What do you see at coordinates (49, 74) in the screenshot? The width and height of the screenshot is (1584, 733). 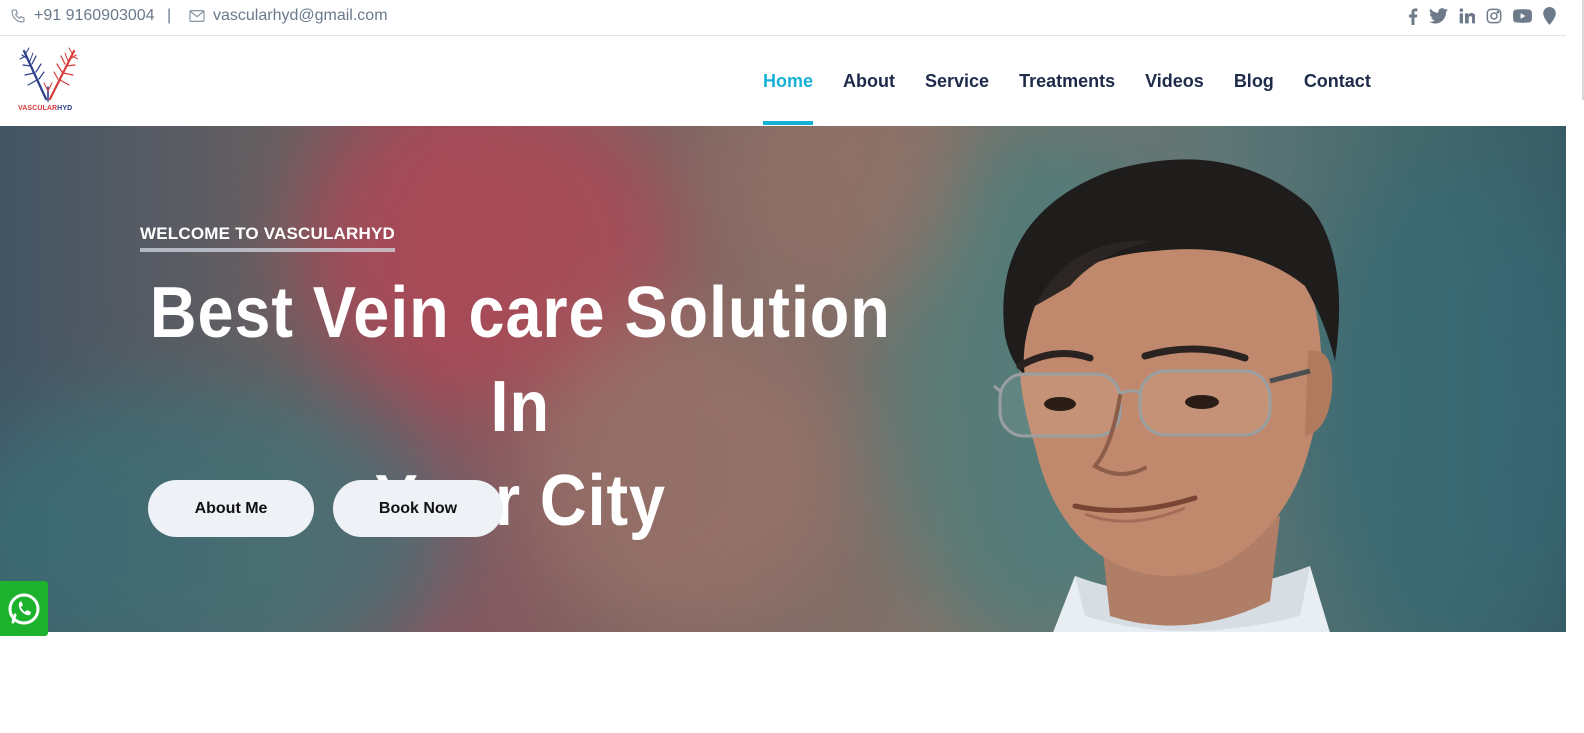 I see `logo-mark-icon` at bounding box center [49, 74].